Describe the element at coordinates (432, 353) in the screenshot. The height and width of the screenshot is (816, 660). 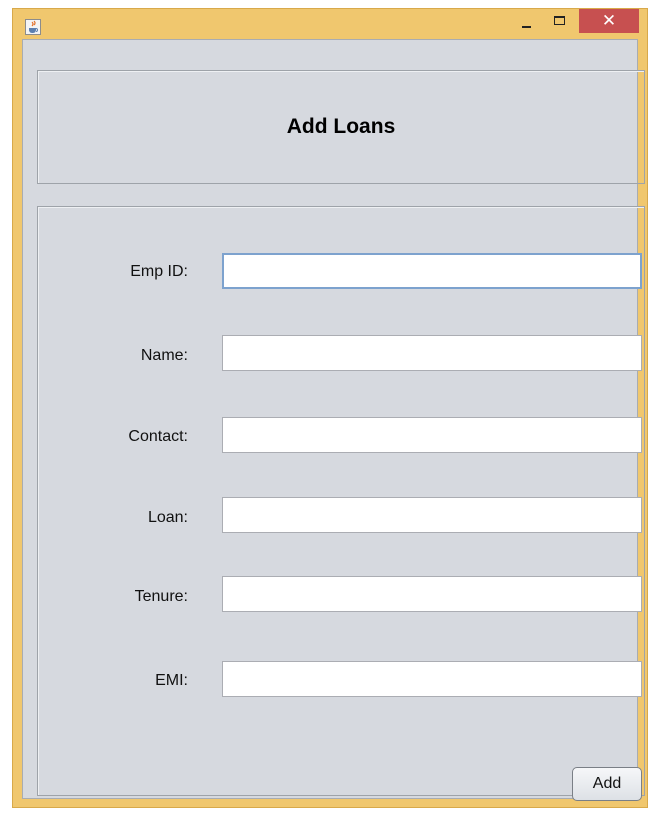
I see `name-input` at that location.